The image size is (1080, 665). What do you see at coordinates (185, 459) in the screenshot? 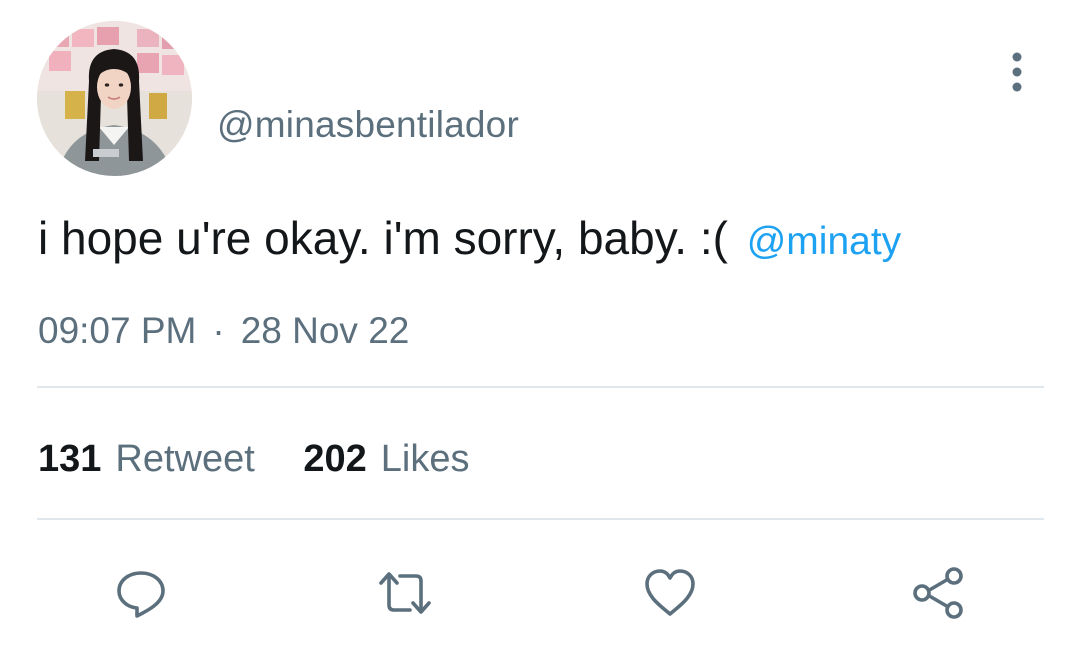
I see `retweet-label: Retweet` at bounding box center [185, 459].